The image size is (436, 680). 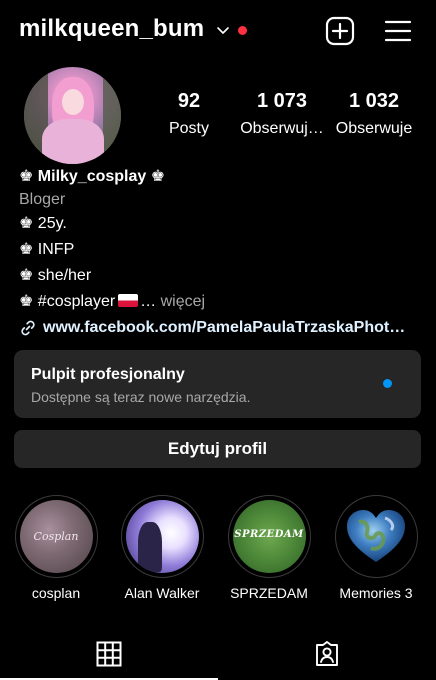 What do you see at coordinates (269, 593) in the screenshot?
I see `highlight-label: SPRZEDAM` at bounding box center [269, 593].